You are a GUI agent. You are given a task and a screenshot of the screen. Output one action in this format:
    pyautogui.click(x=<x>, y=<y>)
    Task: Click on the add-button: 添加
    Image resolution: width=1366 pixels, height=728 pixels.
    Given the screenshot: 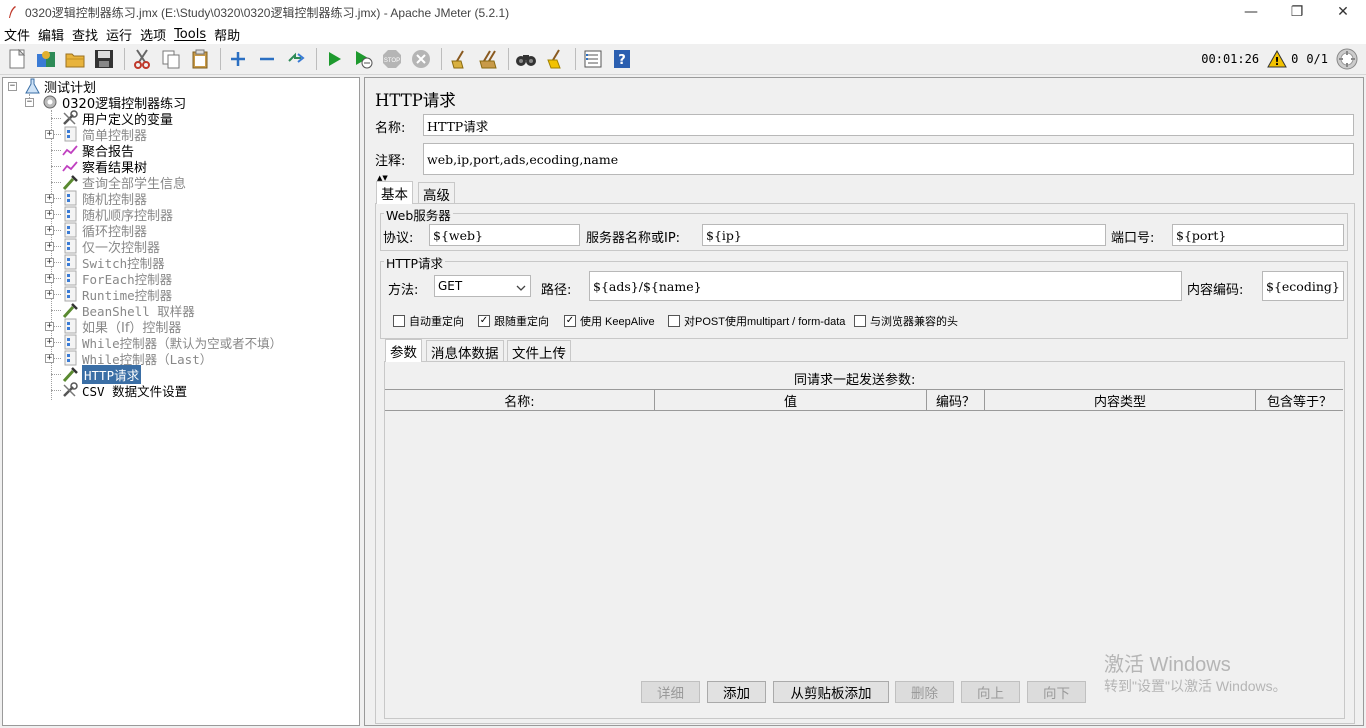 What is the action you would take?
    pyautogui.click(x=736, y=692)
    